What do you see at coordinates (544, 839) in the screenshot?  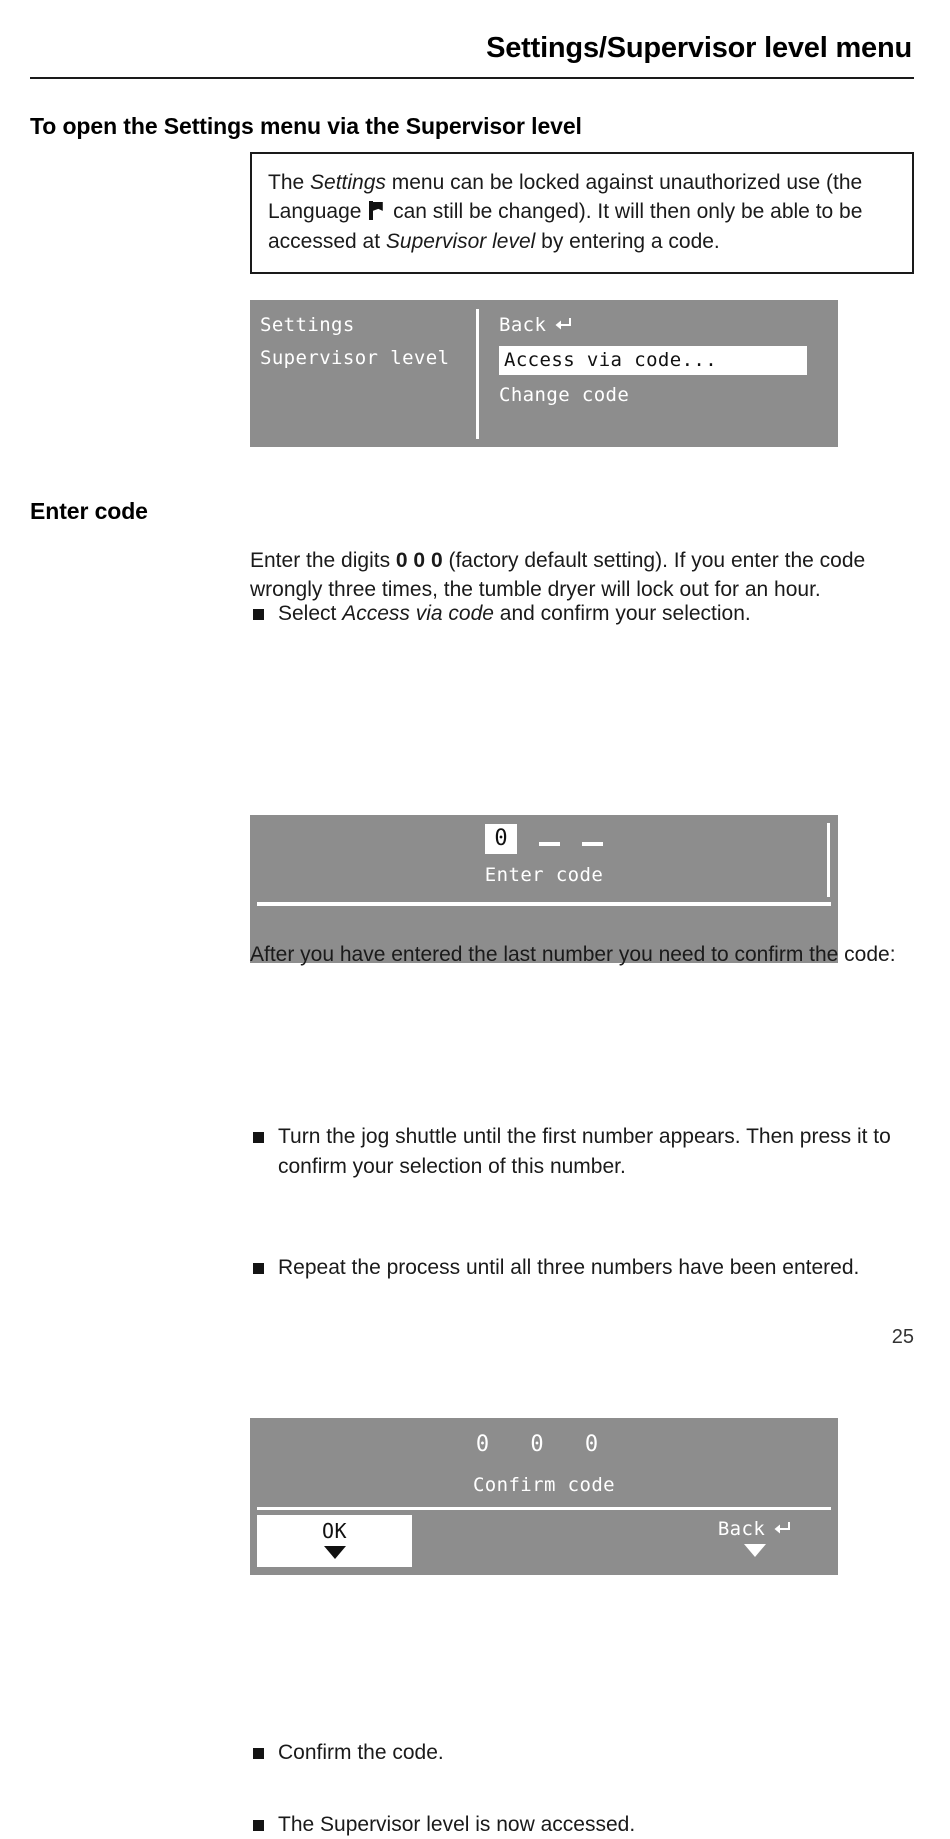 I see `lcd-enter-code-digits: 0` at bounding box center [544, 839].